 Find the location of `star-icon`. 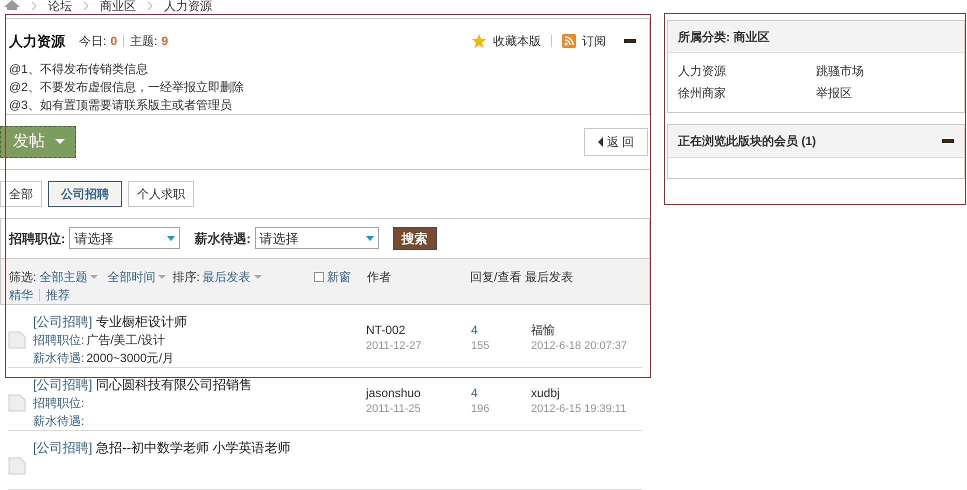

star-icon is located at coordinates (479, 41).